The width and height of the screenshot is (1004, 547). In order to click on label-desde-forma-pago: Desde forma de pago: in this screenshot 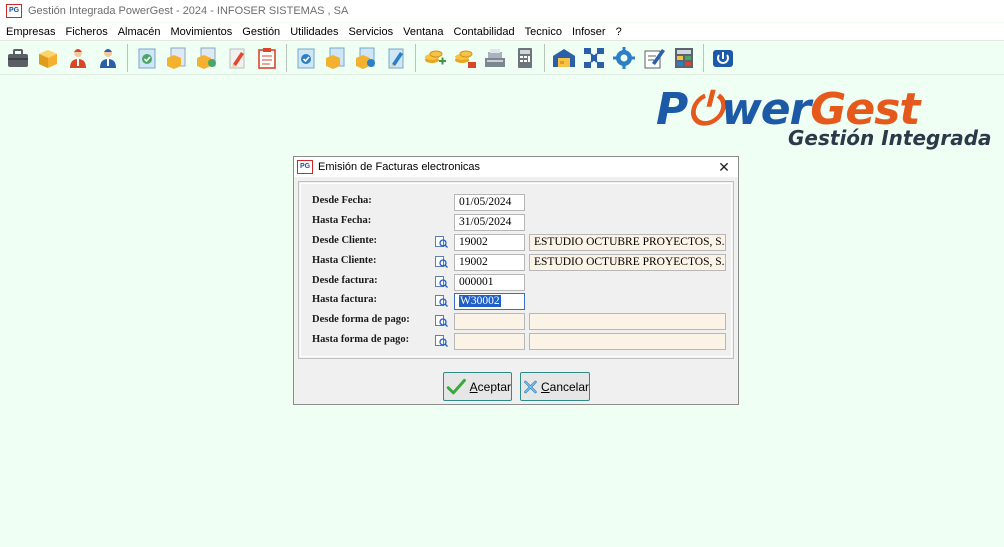, I will do `click(361, 319)`.